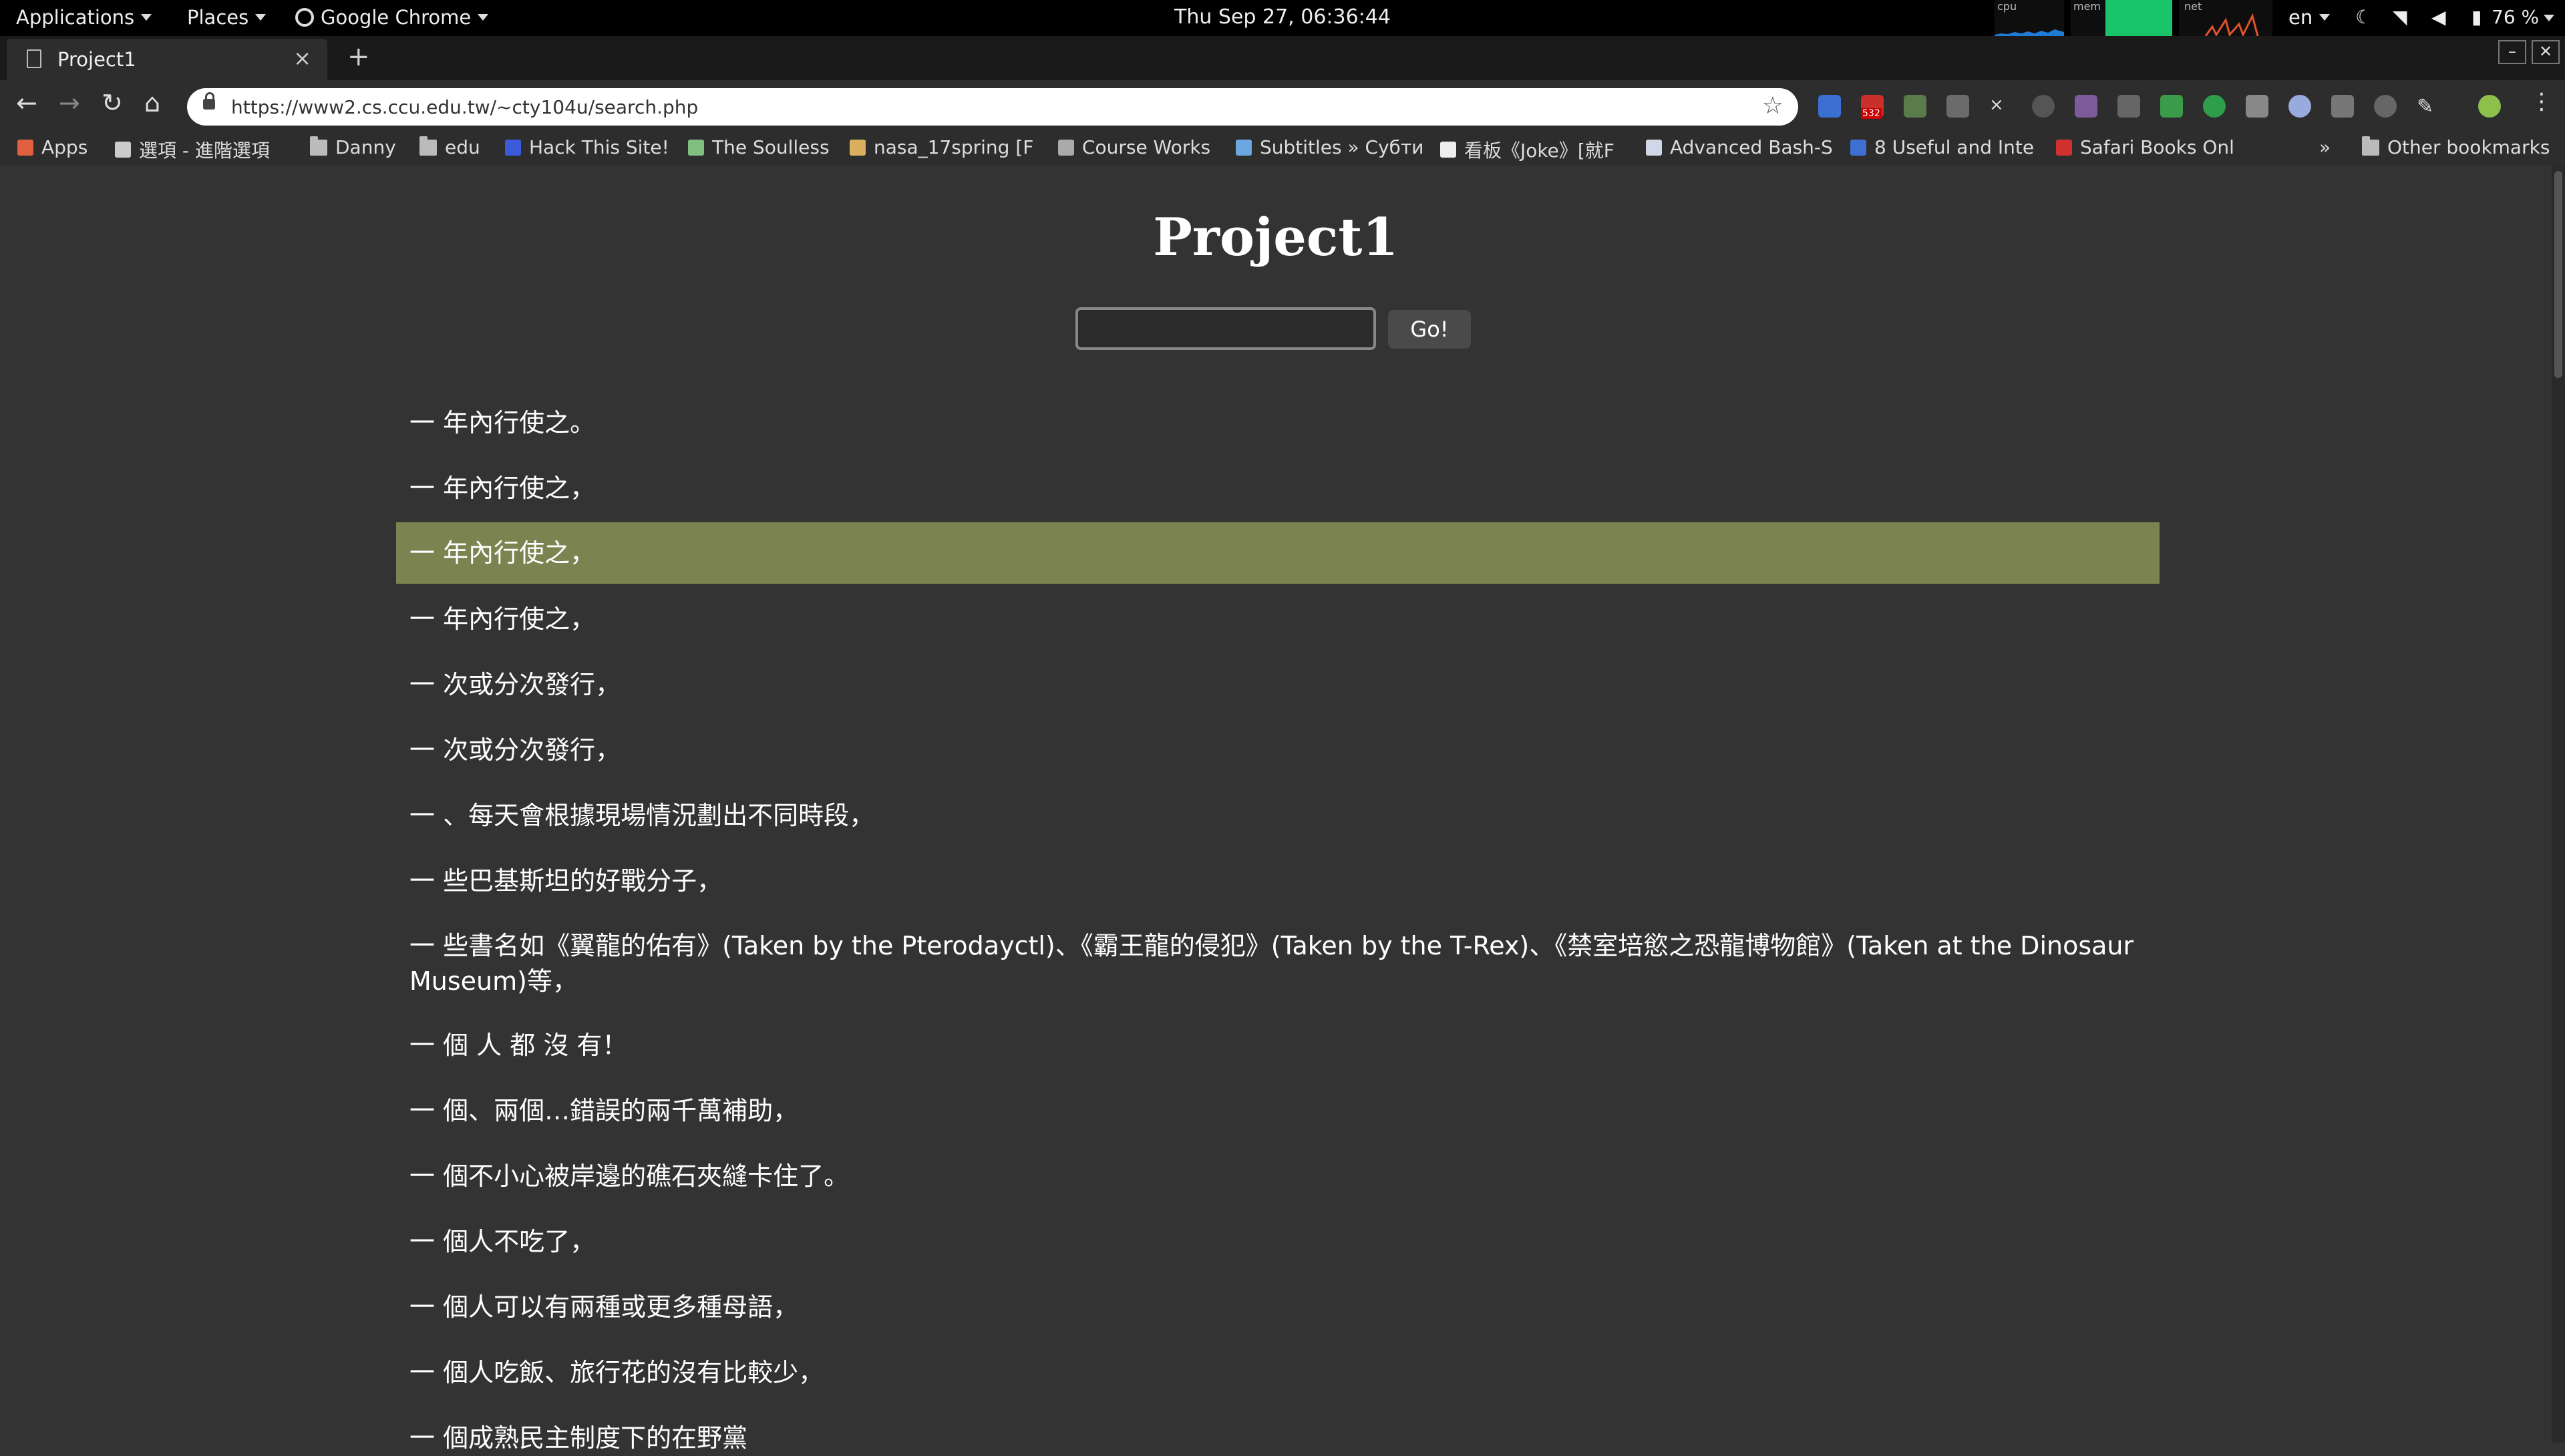 The image size is (2565, 1456). What do you see at coordinates (1146, 147) in the screenshot?
I see `bookmark-label: Course Works` at bounding box center [1146, 147].